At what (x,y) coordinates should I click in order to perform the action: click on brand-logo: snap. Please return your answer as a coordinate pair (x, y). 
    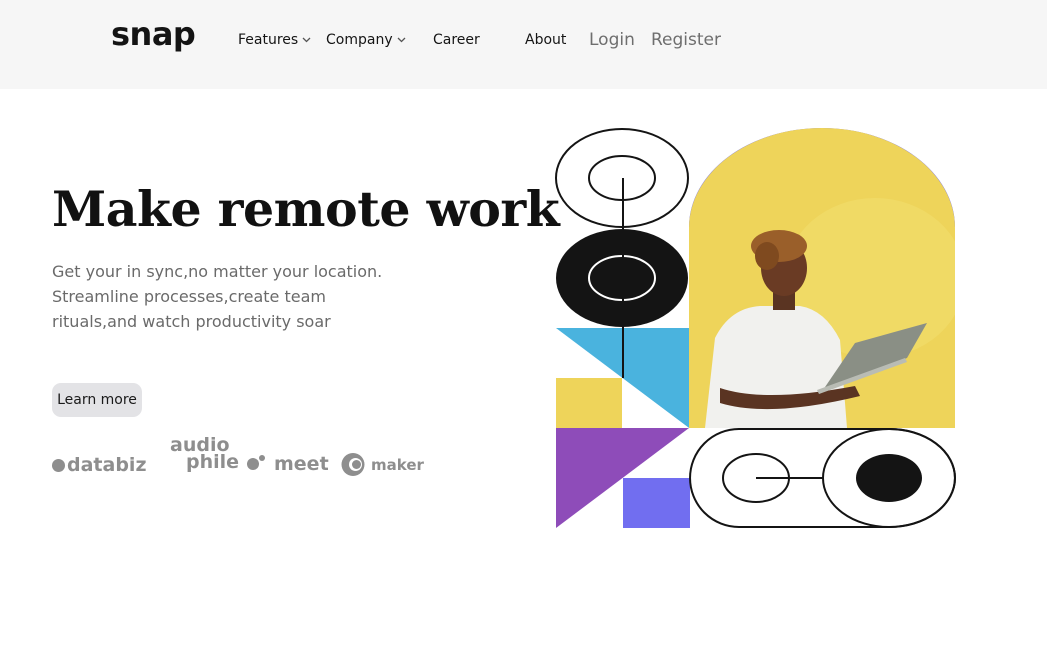
    Looking at the image, I should click on (153, 34).